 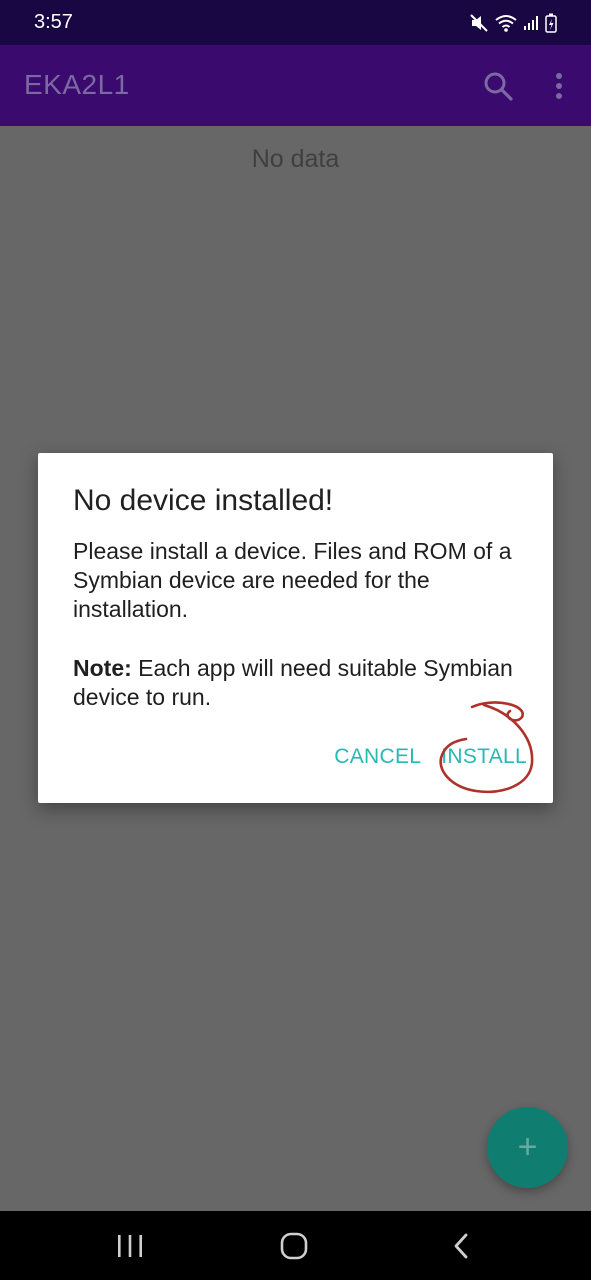 What do you see at coordinates (484, 757) in the screenshot?
I see `install-button: INSTALL` at bounding box center [484, 757].